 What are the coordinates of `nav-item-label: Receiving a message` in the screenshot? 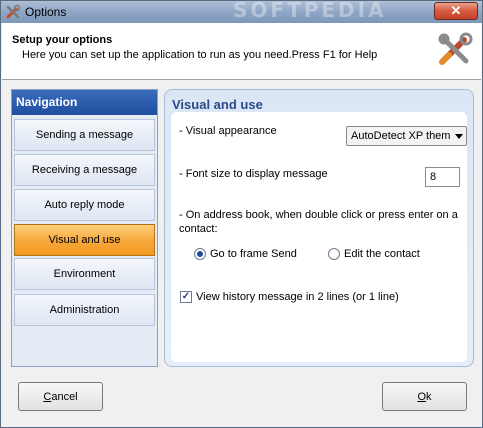 It's located at (84, 170).